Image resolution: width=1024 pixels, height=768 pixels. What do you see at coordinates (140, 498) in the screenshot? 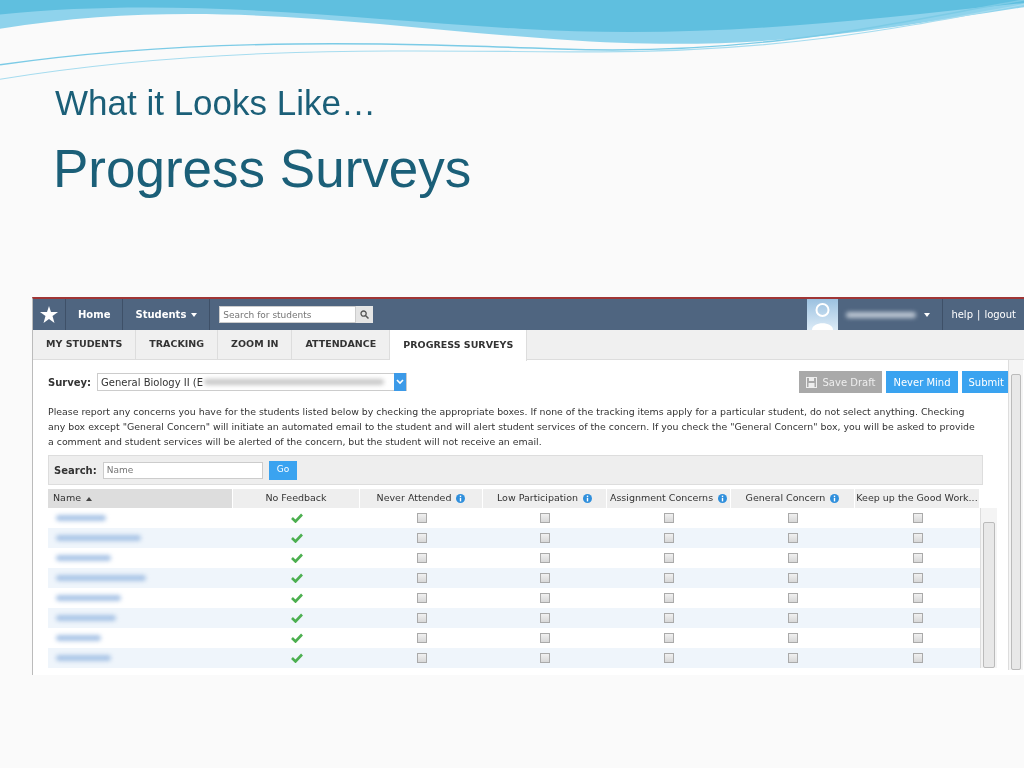
I see `column-header: Name` at bounding box center [140, 498].